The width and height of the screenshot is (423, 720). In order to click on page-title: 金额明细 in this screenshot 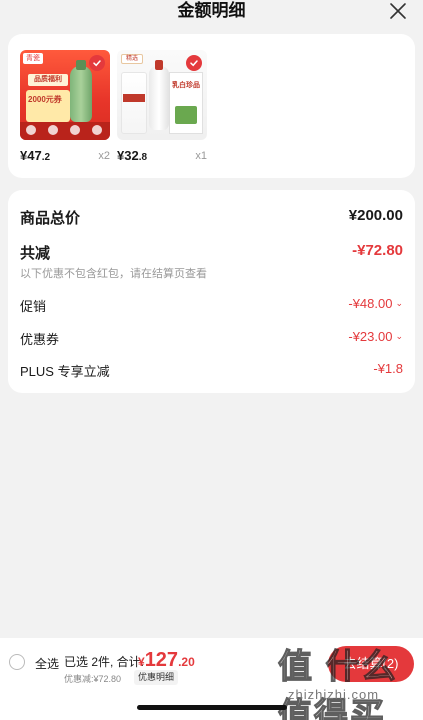, I will do `click(211, 10)`.